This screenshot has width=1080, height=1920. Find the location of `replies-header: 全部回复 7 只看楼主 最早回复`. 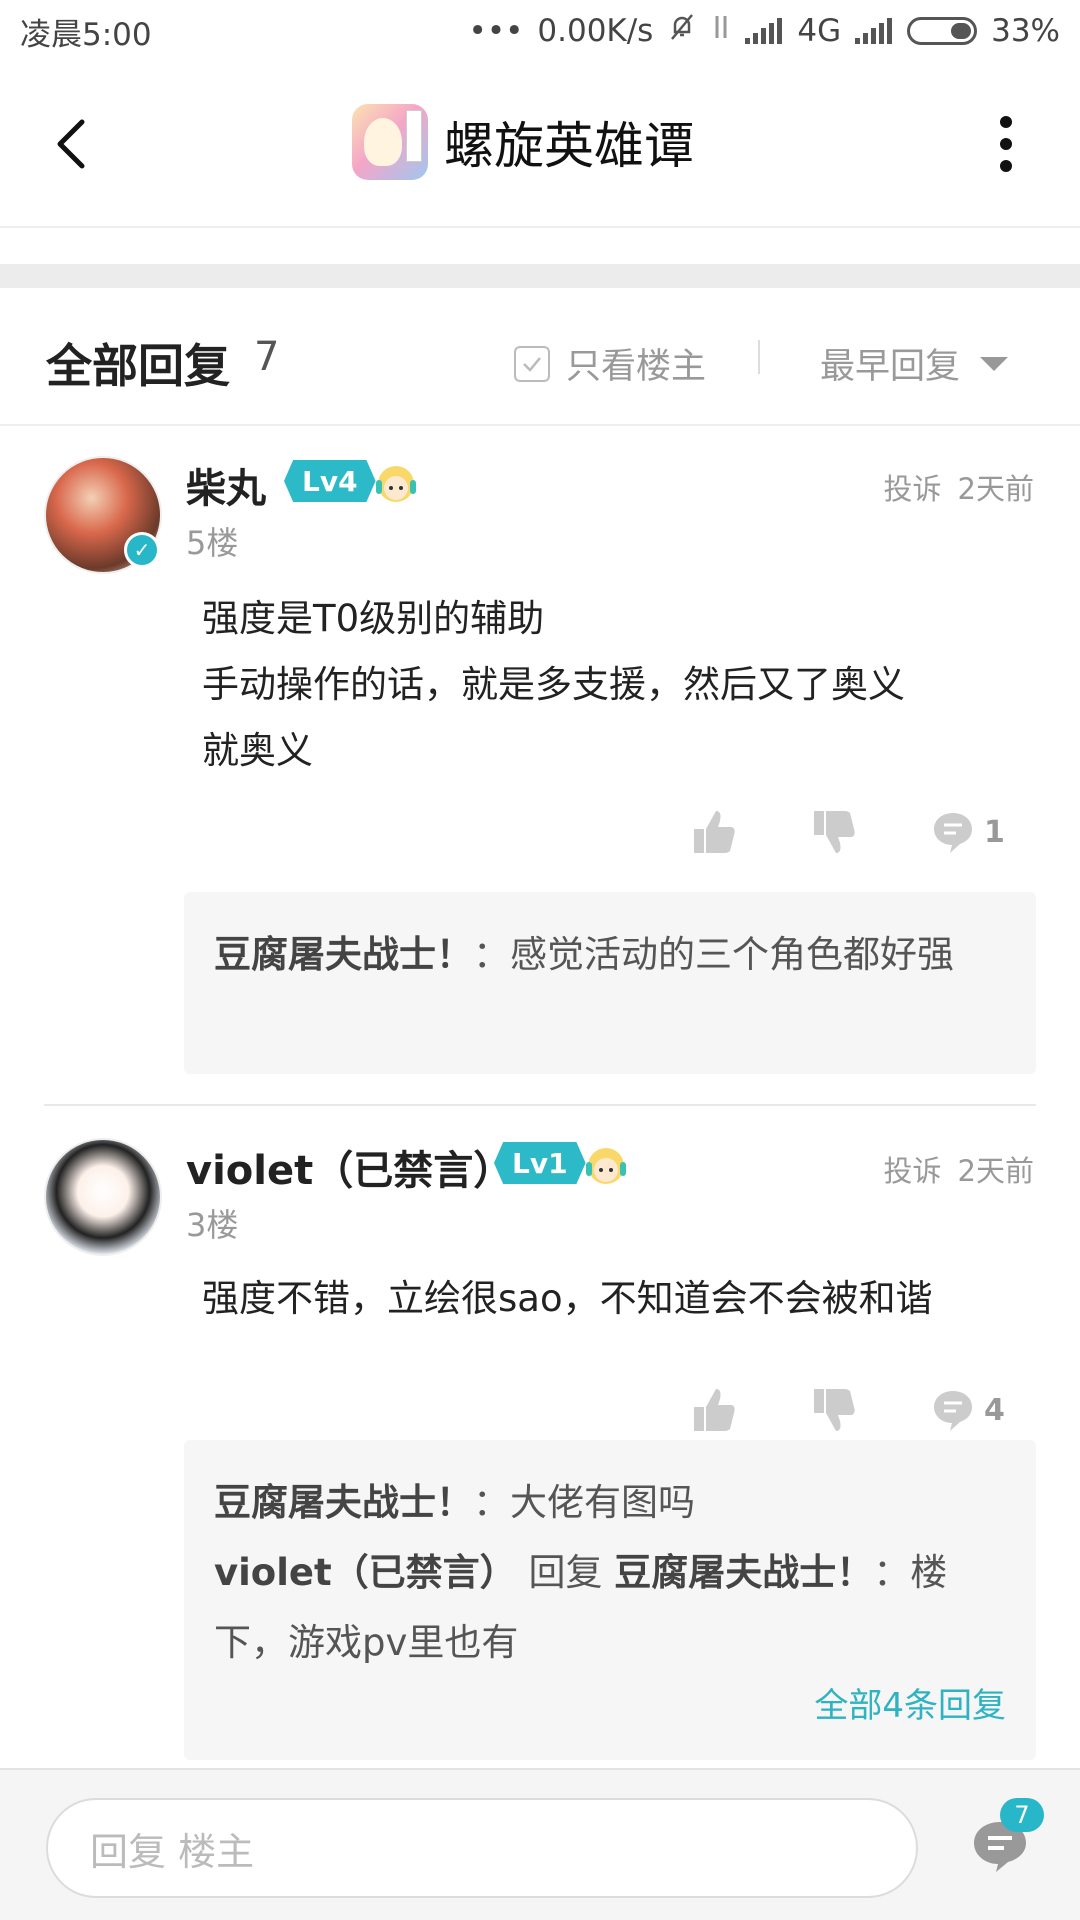

replies-header: 全部回复 7 只看楼主 最早回复 is located at coordinates (540, 357).